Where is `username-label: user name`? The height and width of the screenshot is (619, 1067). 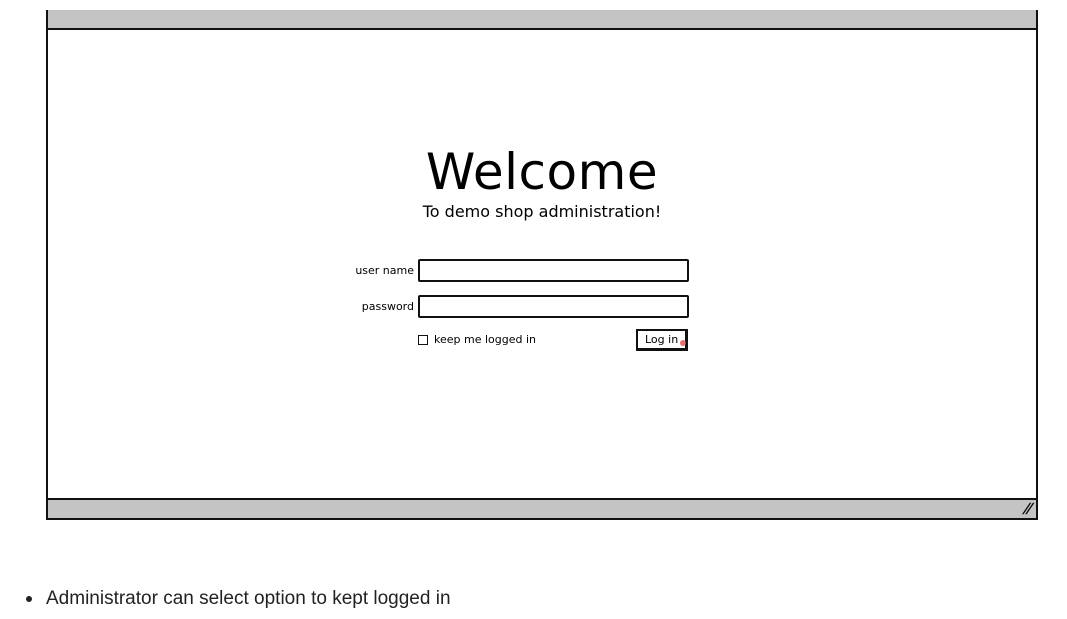 username-label: user name is located at coordinates (384, 270).